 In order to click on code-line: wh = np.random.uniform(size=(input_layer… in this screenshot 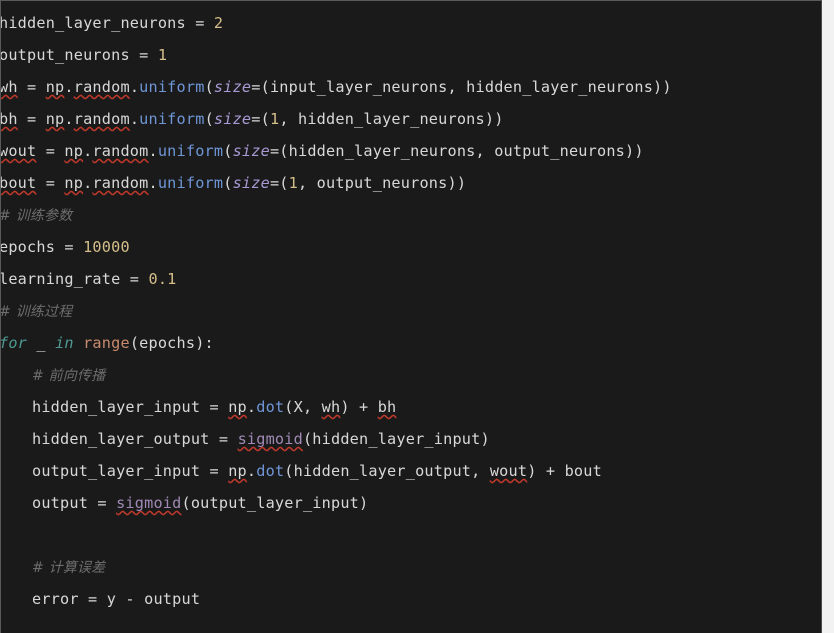, I will do `click(410, 87)`.